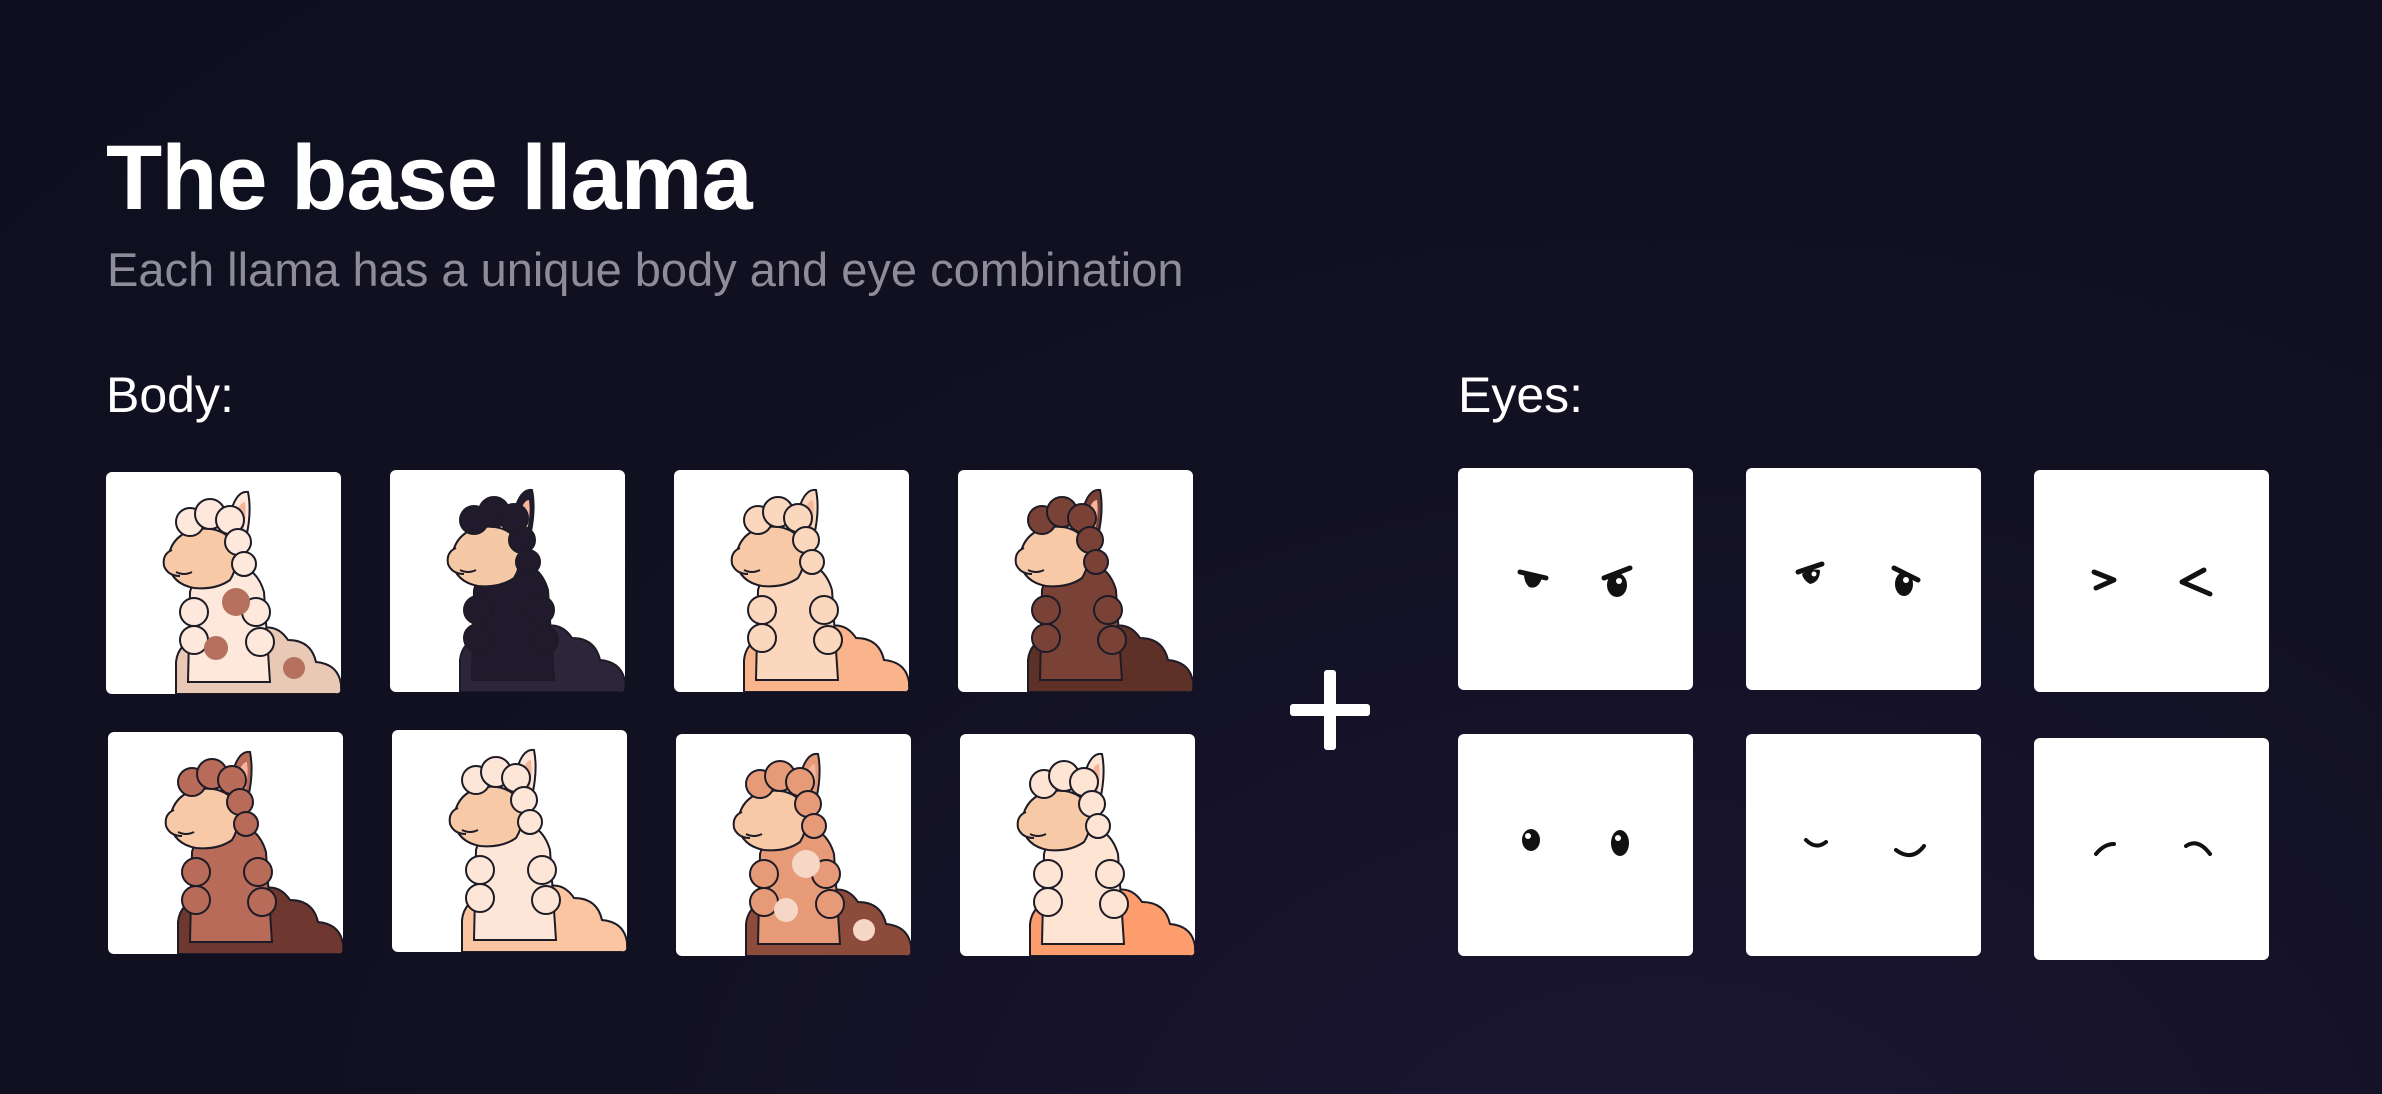 The width and height of the screenshot is (2382, 1094). Describe the element at coordinates (1858, 578) in the screenshot. I see `sceptical-eyes-icon` at that location.